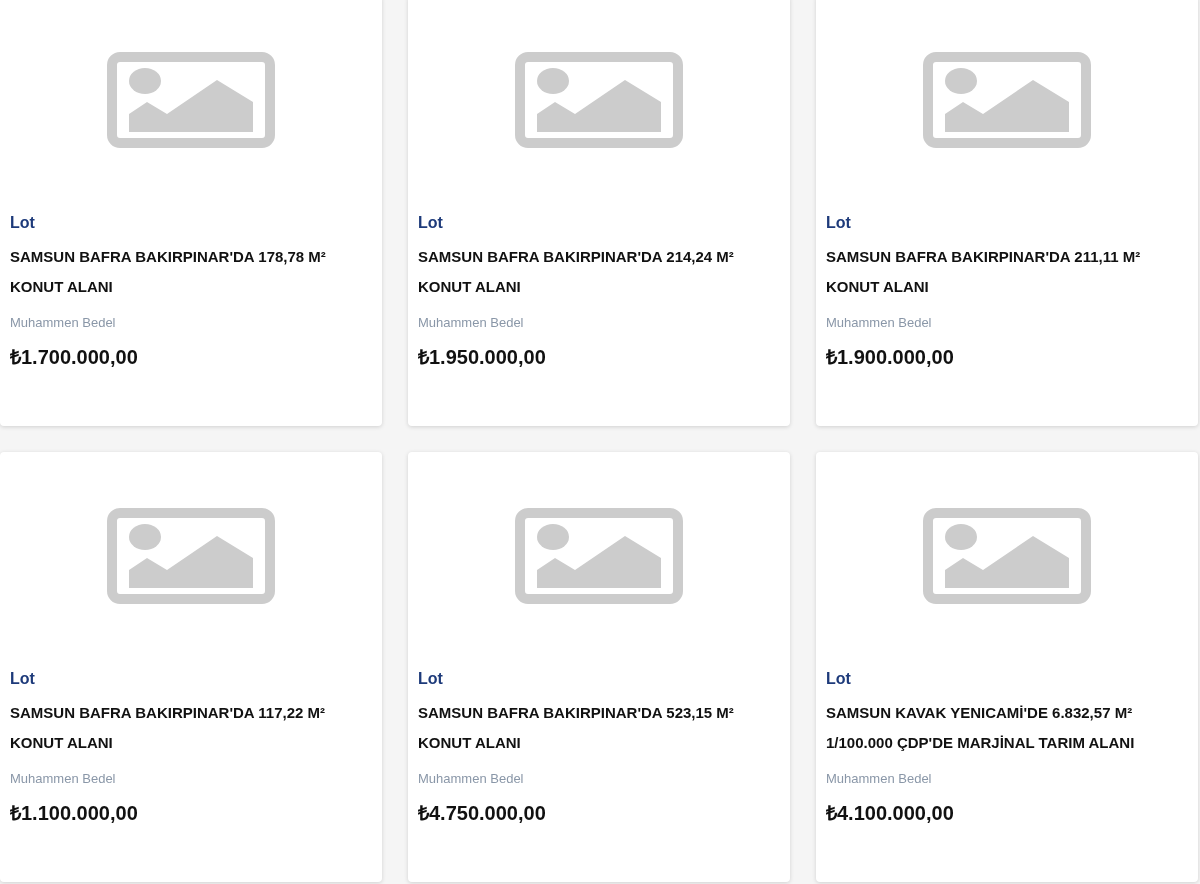 The width and height of the screenshot is (1200, 884). I want to click on listing-title: SAMSUN KAVAK YENICAMİ'DE 6.832,57 M², so click(979, 713).